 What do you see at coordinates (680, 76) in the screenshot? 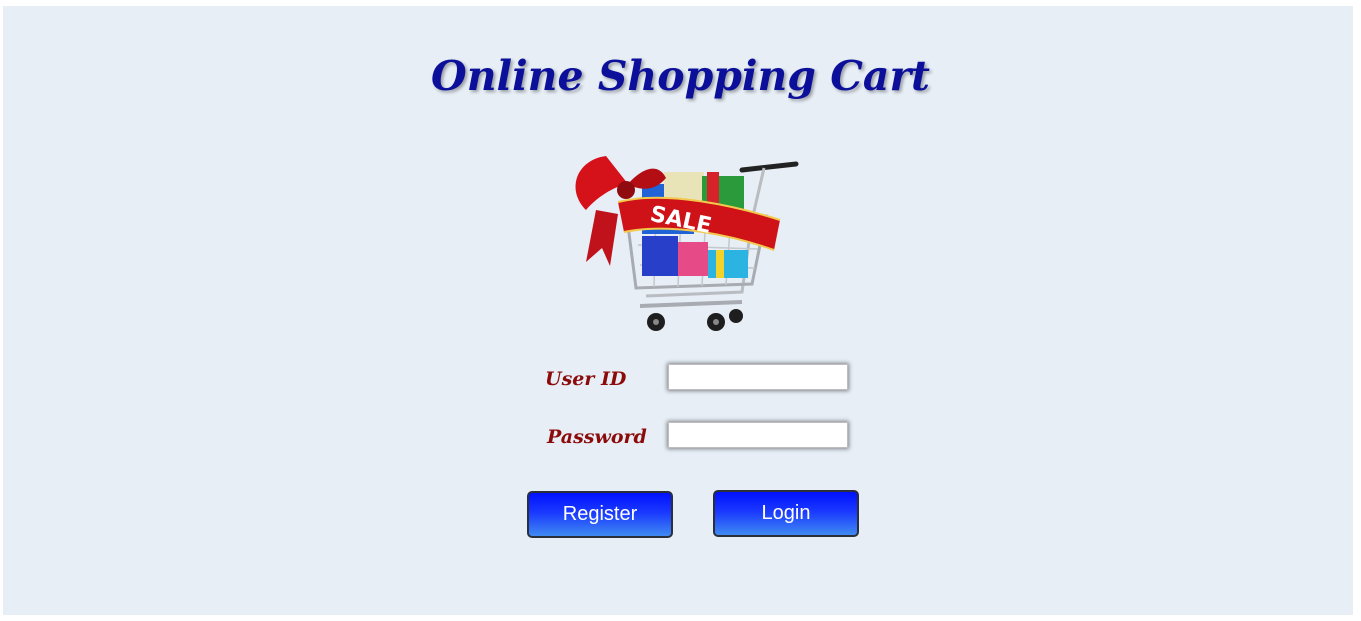
I see `page-title: Online Shopping Cart` at bounding box center [680, 76].